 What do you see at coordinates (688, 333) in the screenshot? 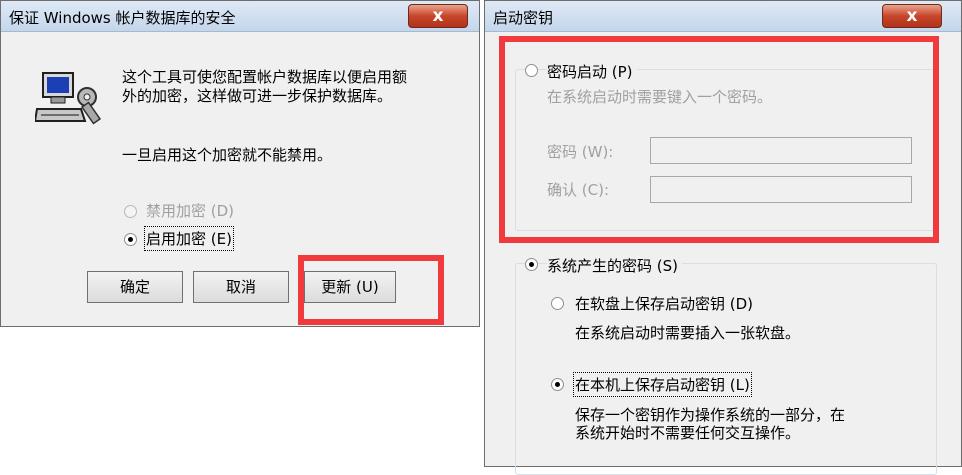
I see `floppy-desc: 在系统启动时需要插入一张软盘。` at bounding box center [688, 333].